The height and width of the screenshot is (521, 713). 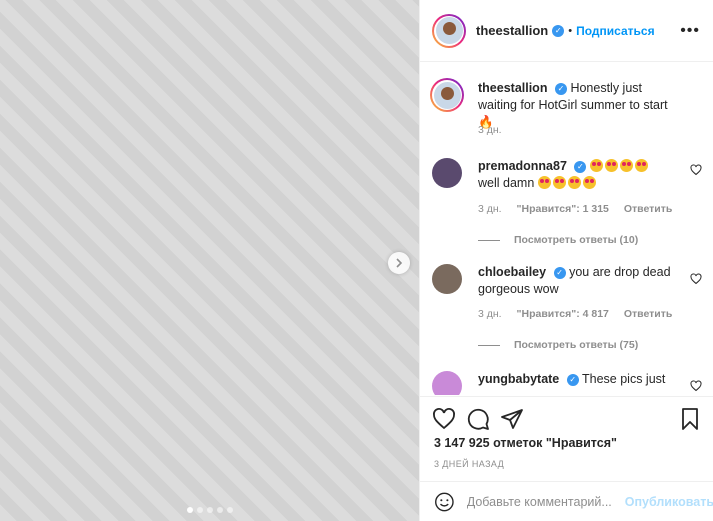 What do you see at coordinates (512, 419) in the screenshot?
I see `share-icon` at bounding box center [512, 419].